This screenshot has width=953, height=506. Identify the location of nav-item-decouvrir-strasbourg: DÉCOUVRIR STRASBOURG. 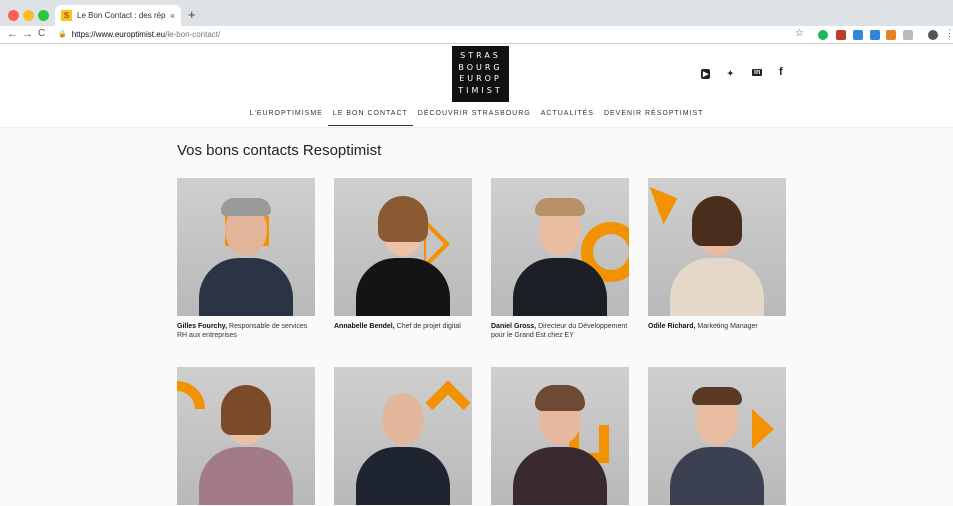
(474, 117).